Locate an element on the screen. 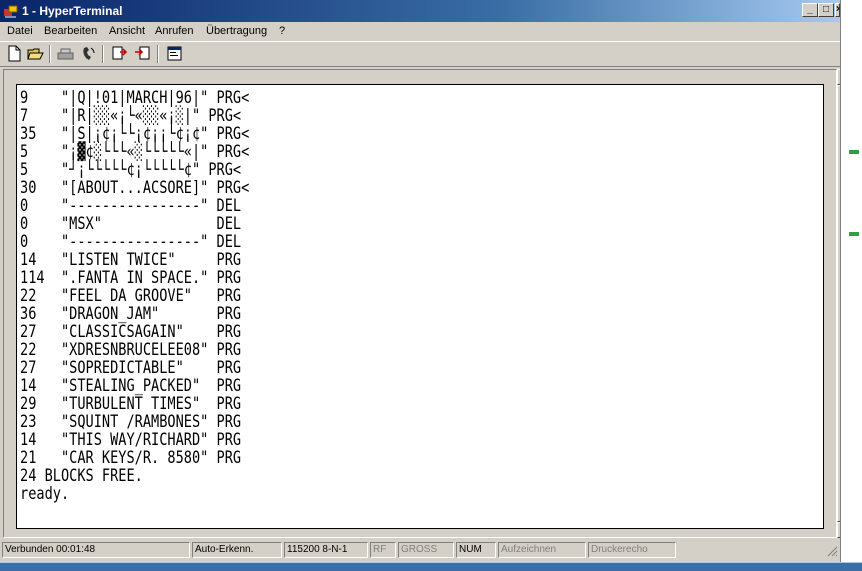 The width and height of the screenshot is (862, 571). terminal-line: 36 "DRAGON_JAM" PRG is located at coordinates (131, 314).